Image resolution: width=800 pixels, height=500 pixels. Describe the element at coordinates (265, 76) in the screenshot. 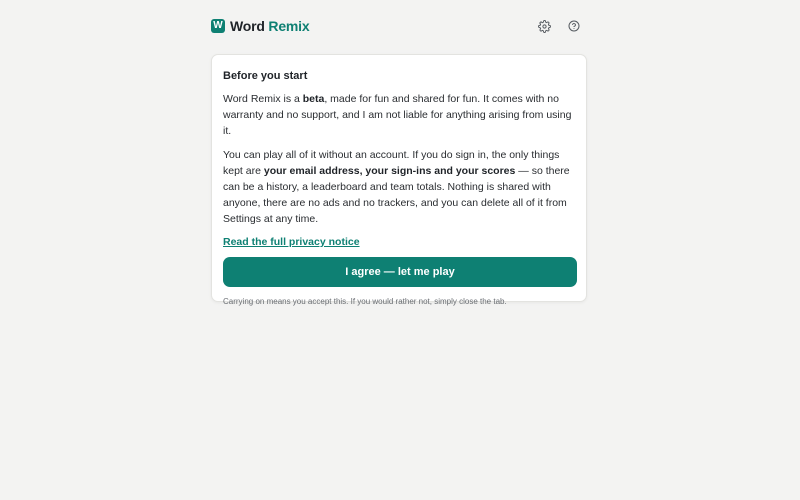

I see `notice-title: Before you start` at that location.